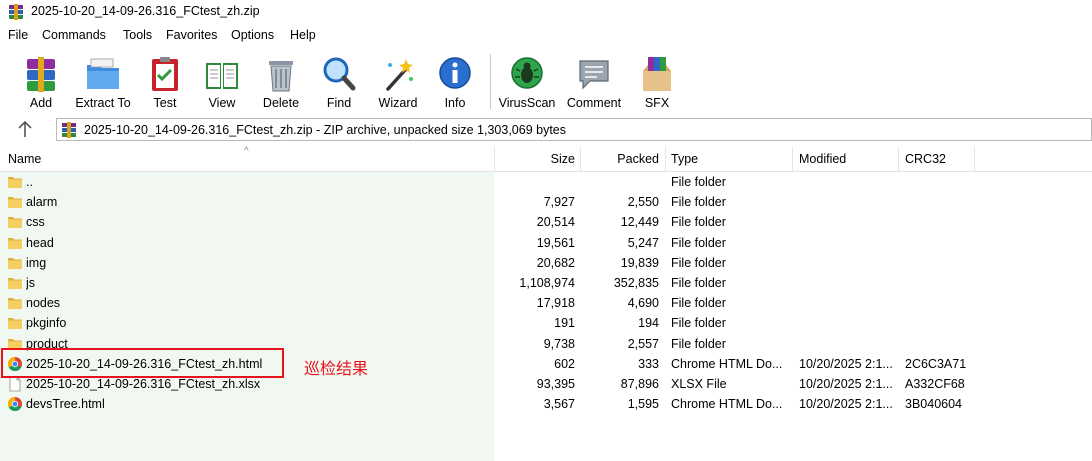  I want to click on col-name: Name, so click(24, 159).